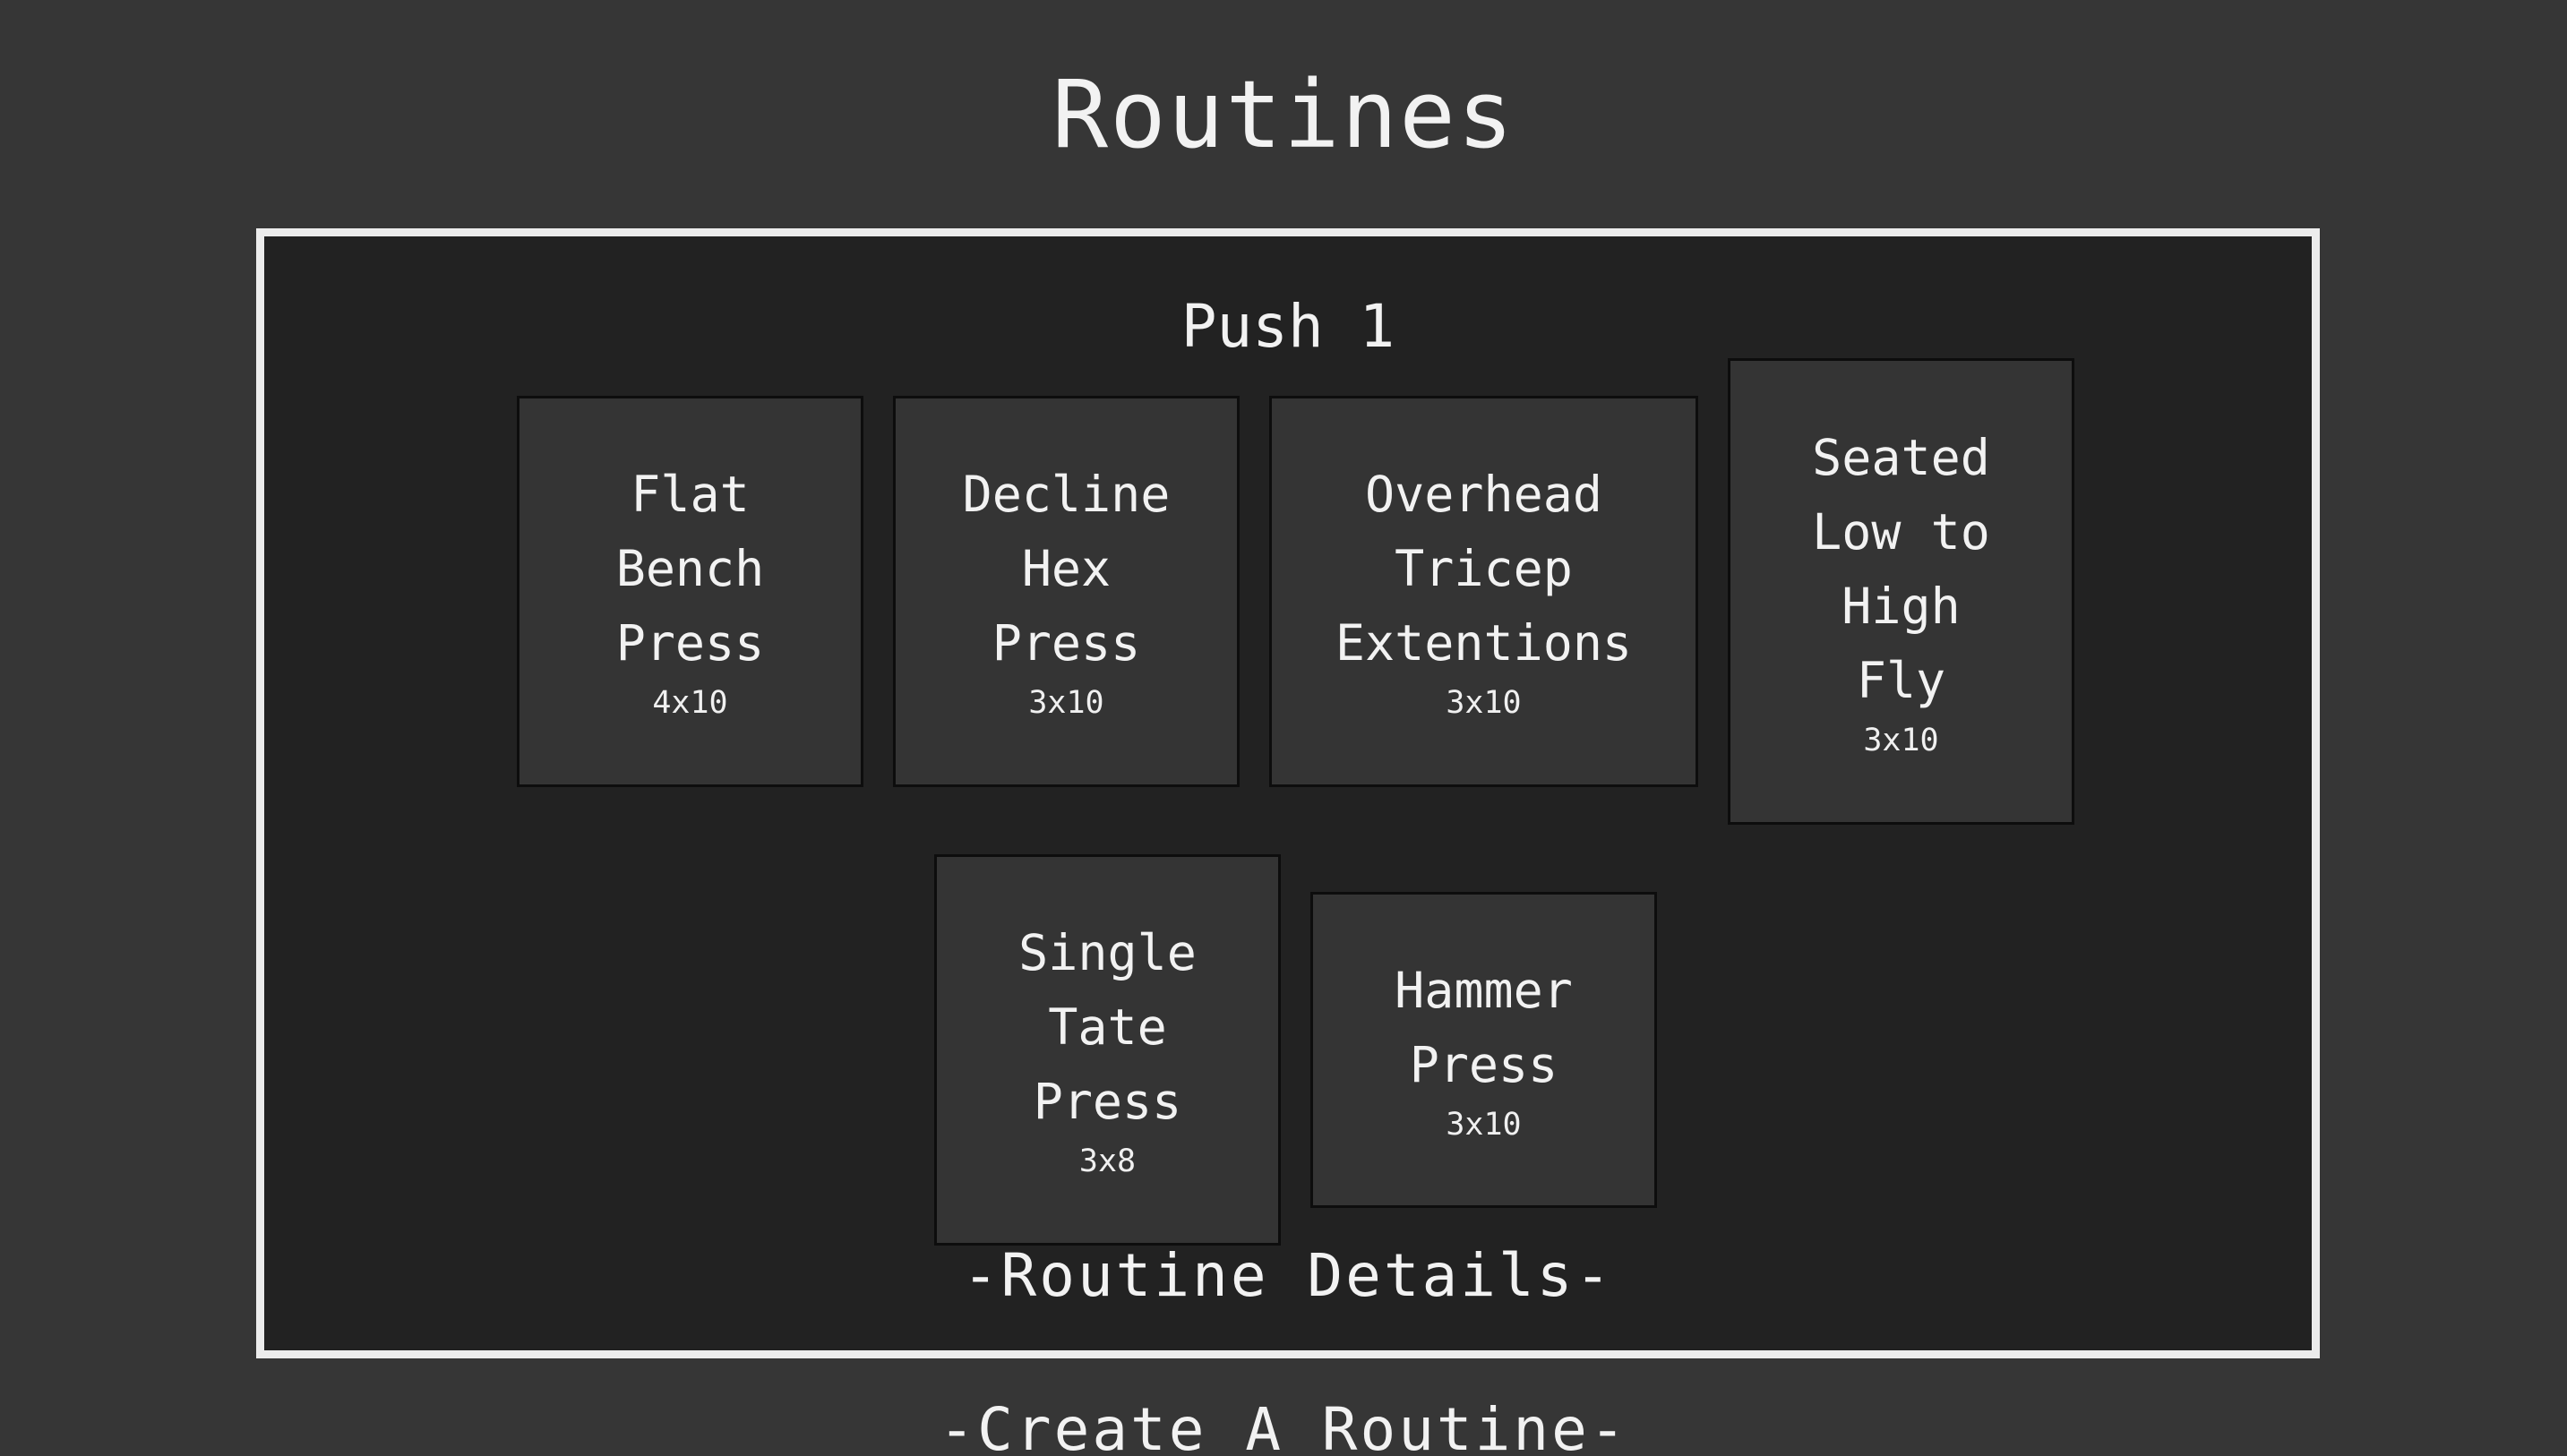 This screenshot has width=2567, height=1456. I want to click on exercise-name: Decline Hex Press, so click(1066, 569).